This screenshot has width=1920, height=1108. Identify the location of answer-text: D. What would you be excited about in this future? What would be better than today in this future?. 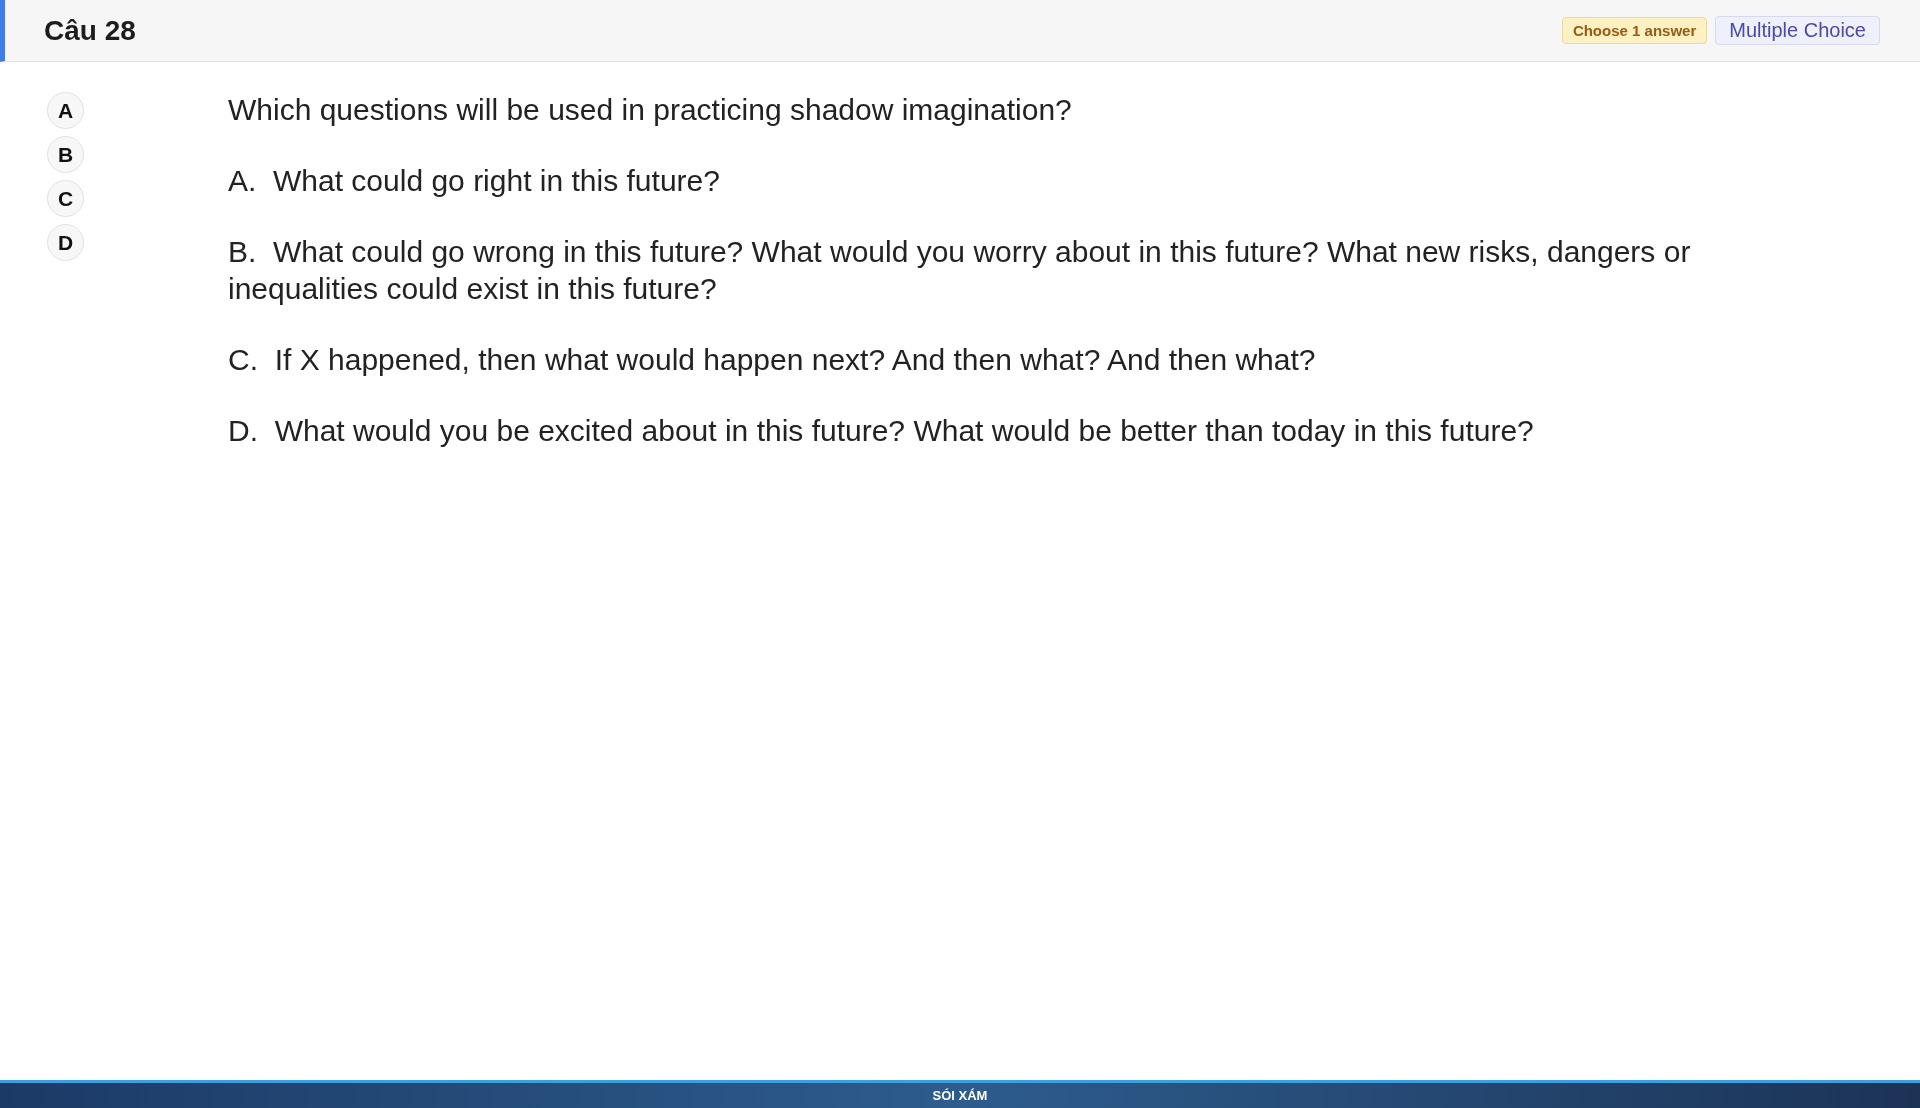
(881, 431).